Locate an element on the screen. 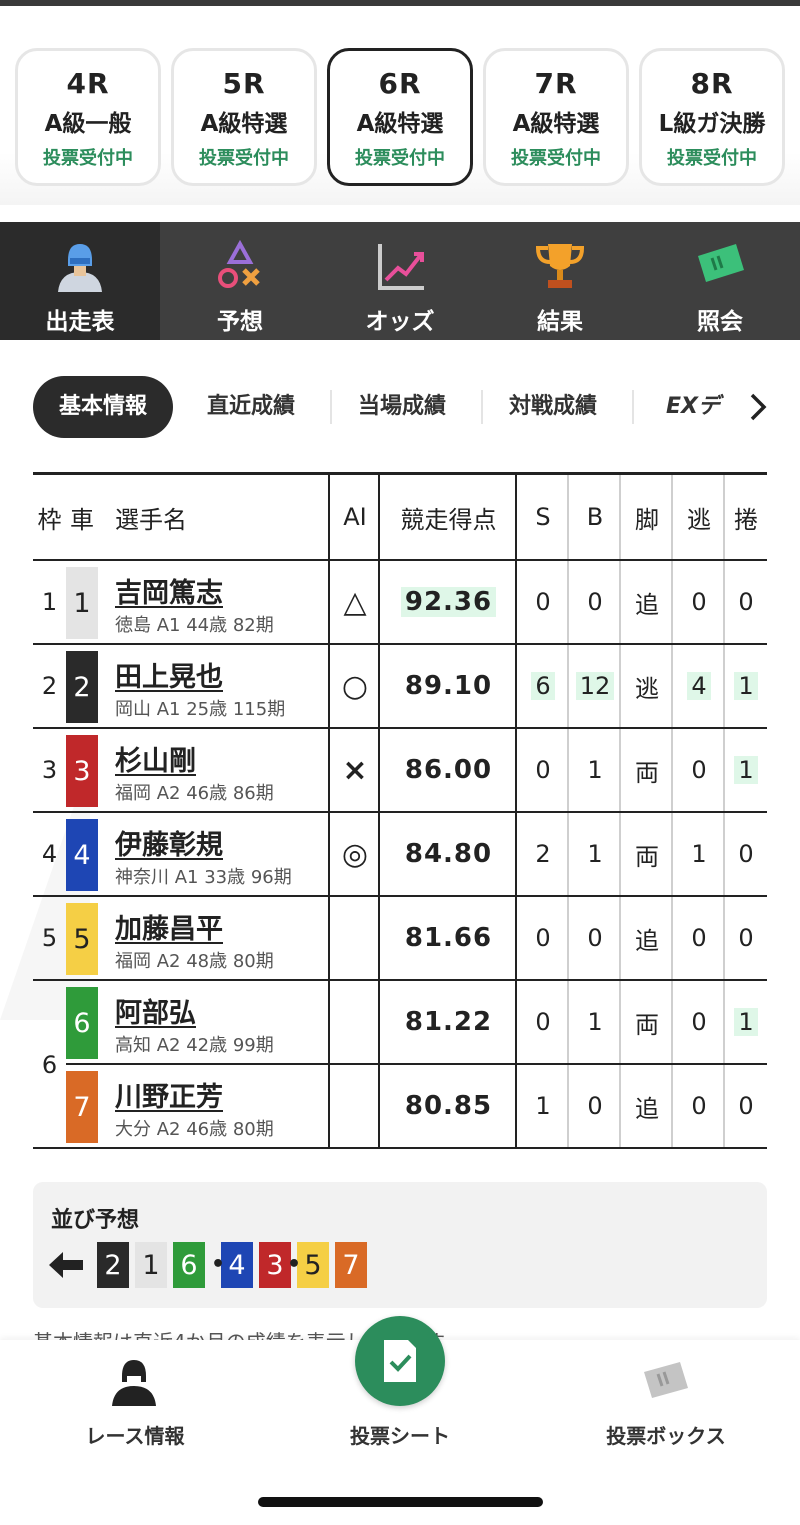 Image resolution: width=800 pixels, height=1525 pixels. nav-label-vote-sheet: 投票シート is located at coordinates (400, 1434).